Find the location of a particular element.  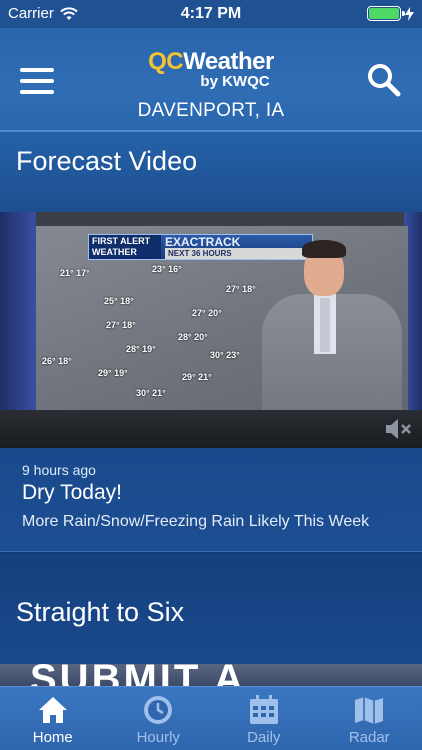

map-temp: 28° 20° is located at coordinates (193, 337).